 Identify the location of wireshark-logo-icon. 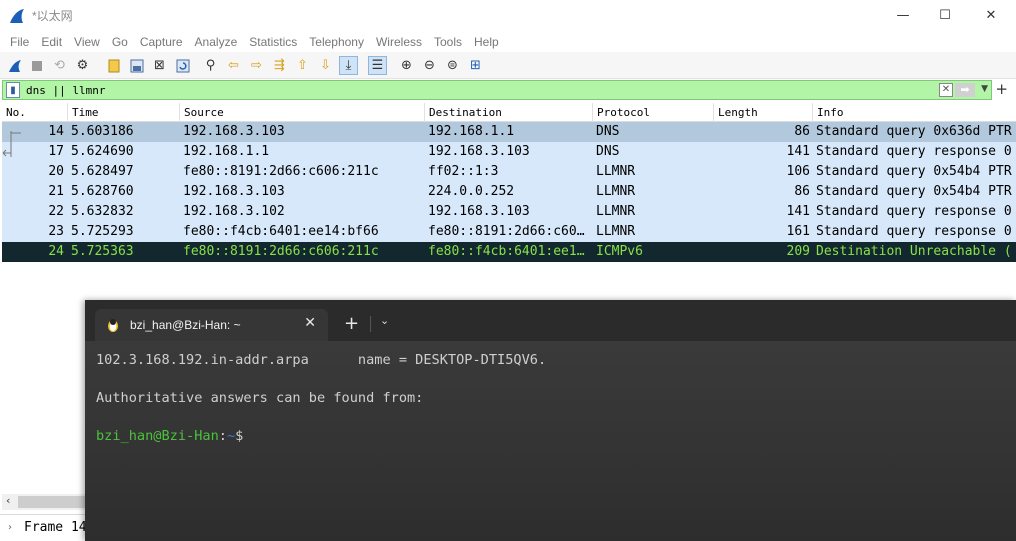
(17, 15).